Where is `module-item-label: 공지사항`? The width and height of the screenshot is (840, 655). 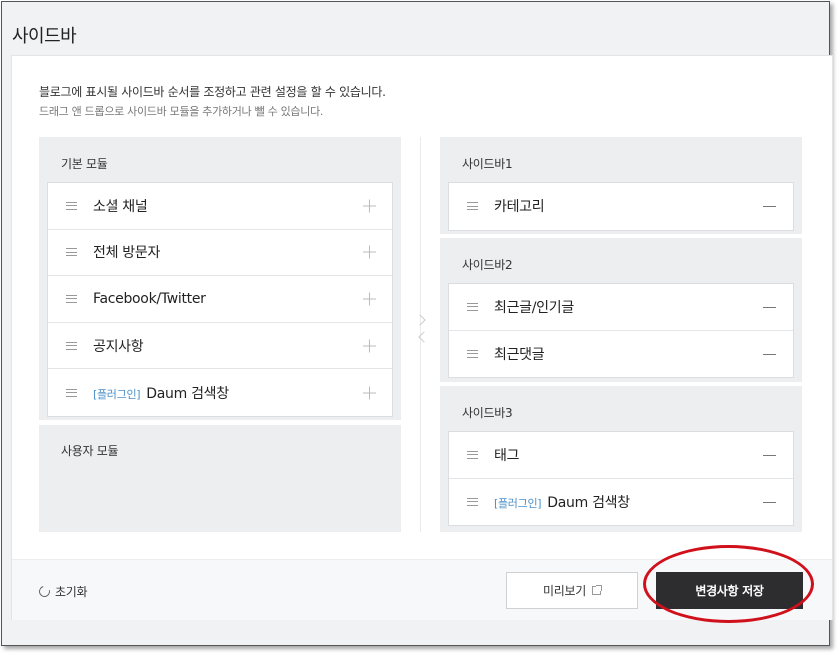 module-item-label: 공지사항 is located at coordinates (118, 346).